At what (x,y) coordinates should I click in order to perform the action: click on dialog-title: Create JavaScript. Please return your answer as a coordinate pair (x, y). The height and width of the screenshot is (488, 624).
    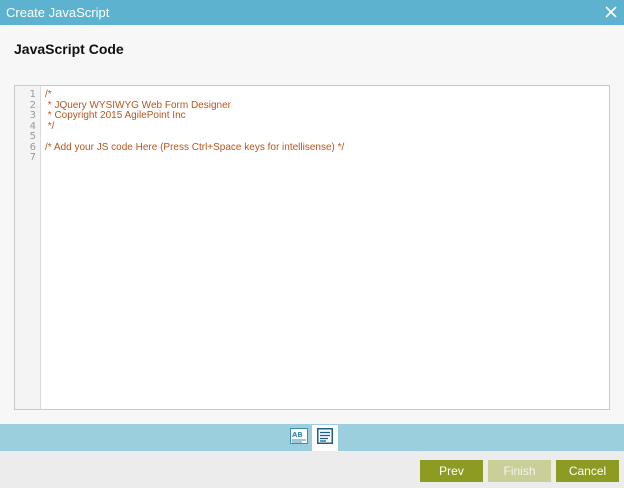
    Looking at the image, I should click on (58, 12).